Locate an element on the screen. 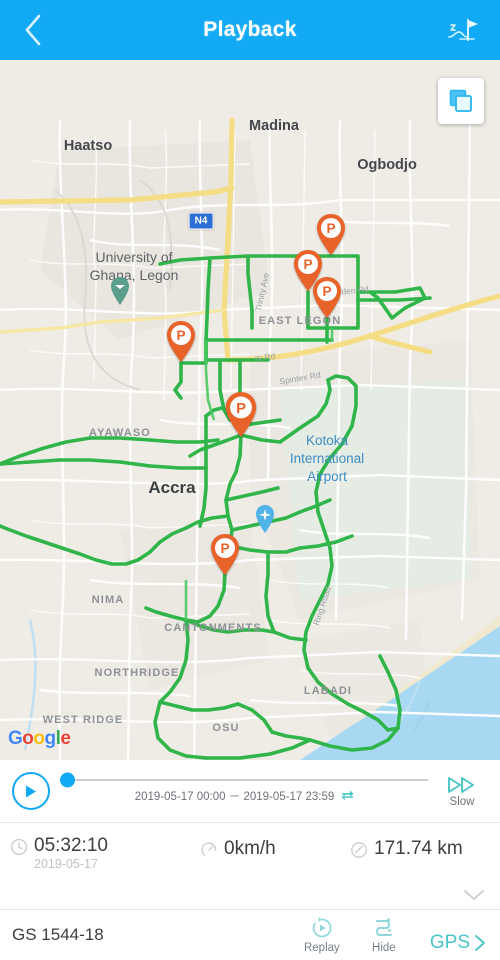 The height and width of the screenshot is (960, 500). map-label-airport-line2: International is located at coordinates (327, 458).